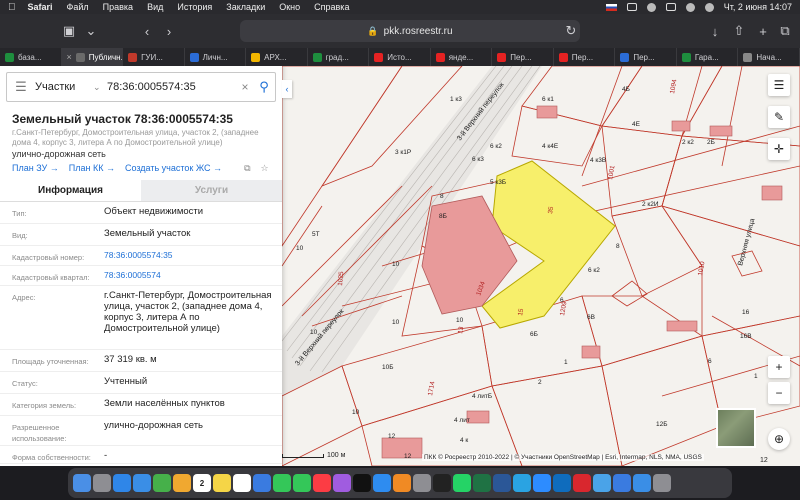 The height and width of the screenshot is (500, 800). What do you see at coordinates (715, 31) in the screenshot?
I see `download-icon: ↓` at bounding box center [715, 31].